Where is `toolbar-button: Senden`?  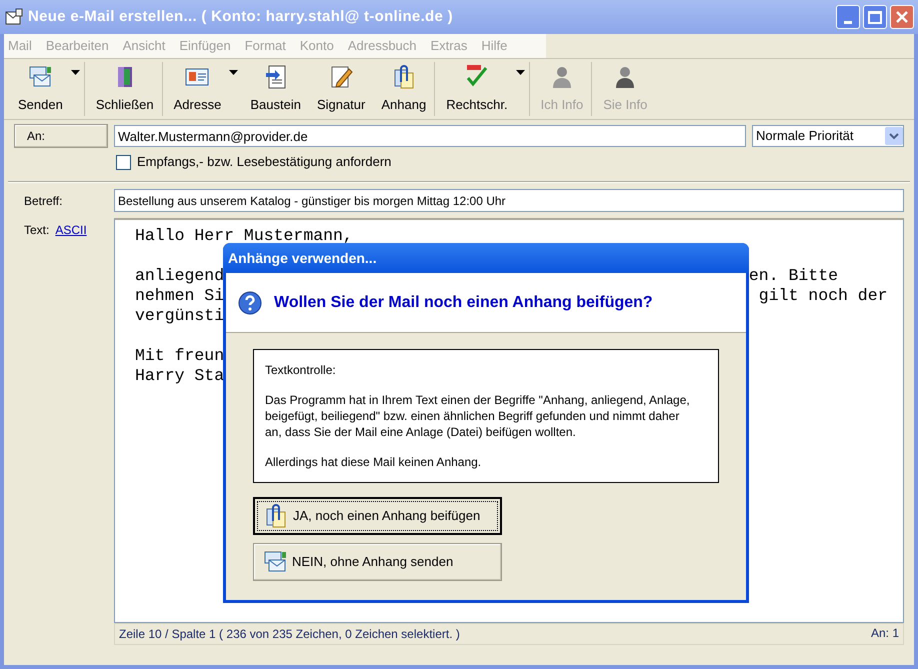 toolbar-button: Senden is located at coordinates (40, 89).